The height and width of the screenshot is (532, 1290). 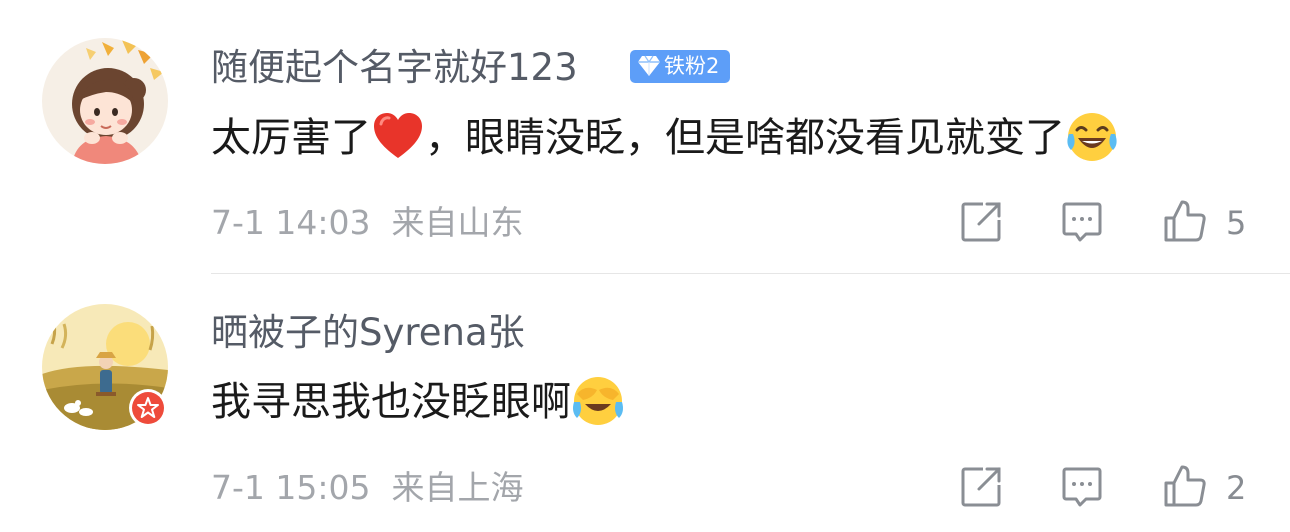 I want to click on comment-text: 太厉害了 ，眼睛没眨，但是啥都没看见就变了, so click(x=665, y=139).